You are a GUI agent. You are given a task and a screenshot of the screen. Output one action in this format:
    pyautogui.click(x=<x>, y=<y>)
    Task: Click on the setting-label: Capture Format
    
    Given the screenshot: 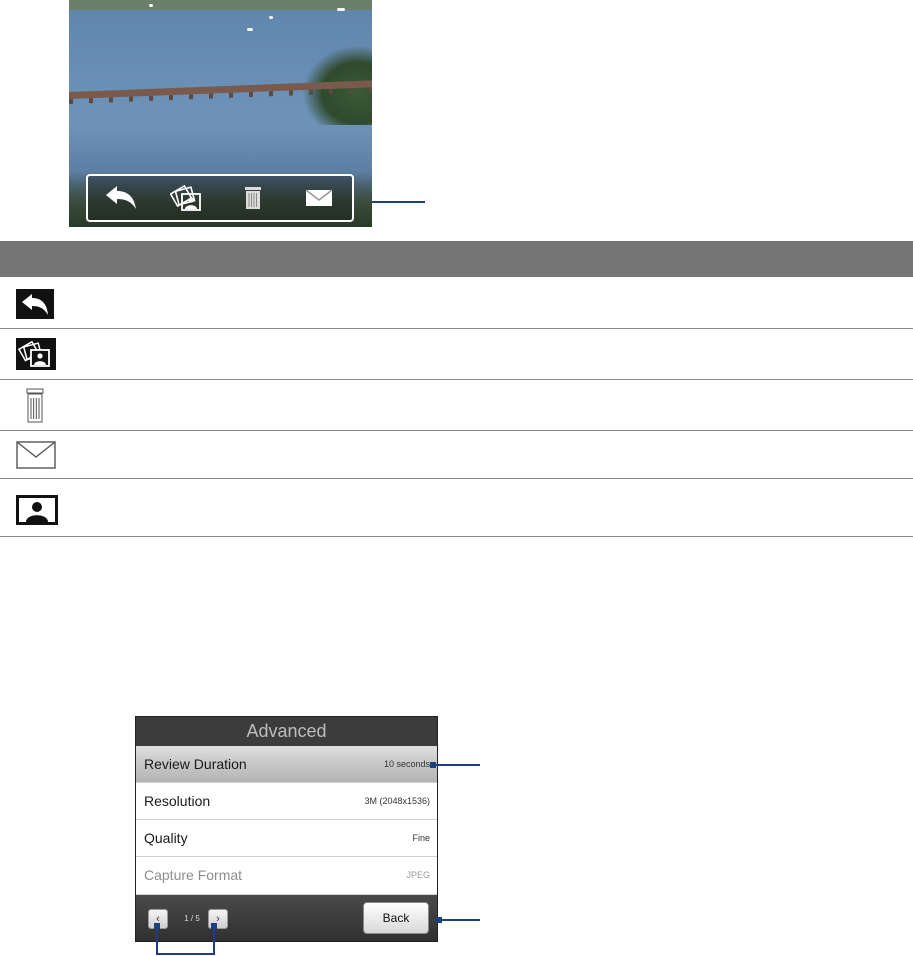 What is the action you would take?
    pyautogui.click(x=193, y=875)
    